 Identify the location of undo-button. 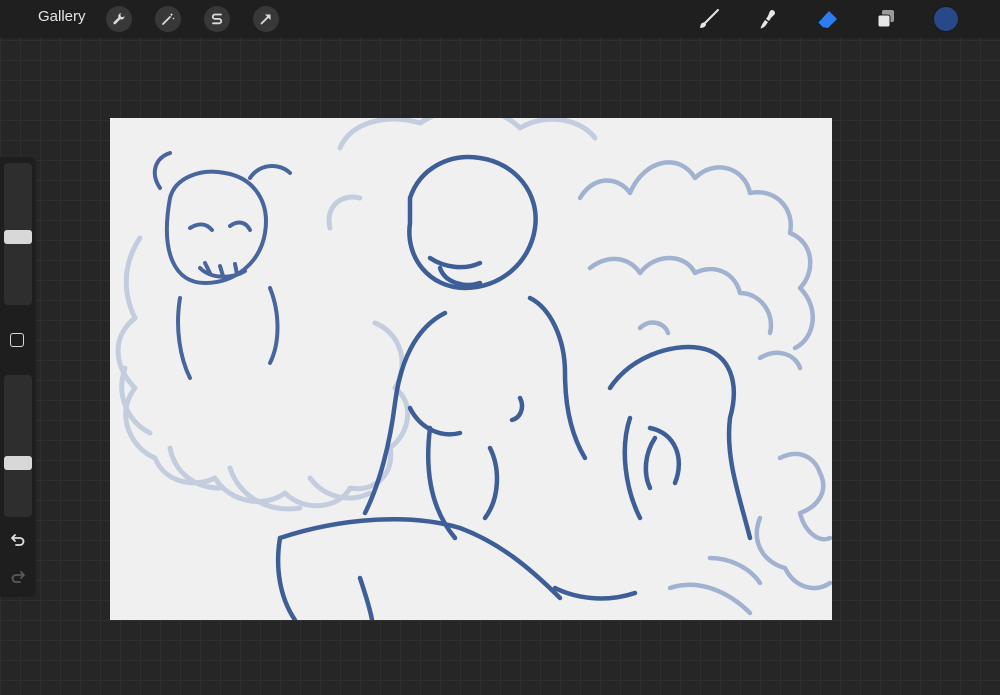
(18, 539).